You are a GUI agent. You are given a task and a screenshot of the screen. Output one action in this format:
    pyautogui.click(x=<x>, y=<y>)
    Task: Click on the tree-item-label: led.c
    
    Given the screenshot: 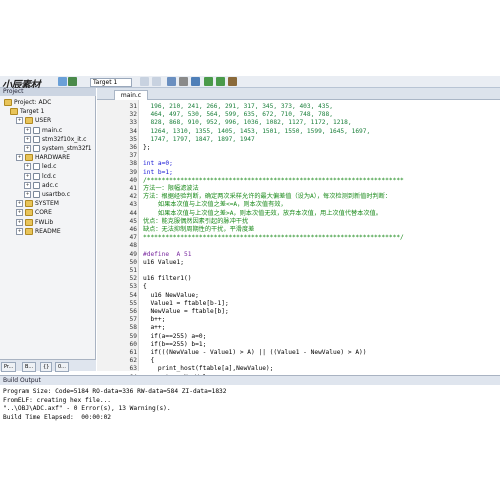 What is the action you would take?
    pyautogui.click(x=49, y=167)
    